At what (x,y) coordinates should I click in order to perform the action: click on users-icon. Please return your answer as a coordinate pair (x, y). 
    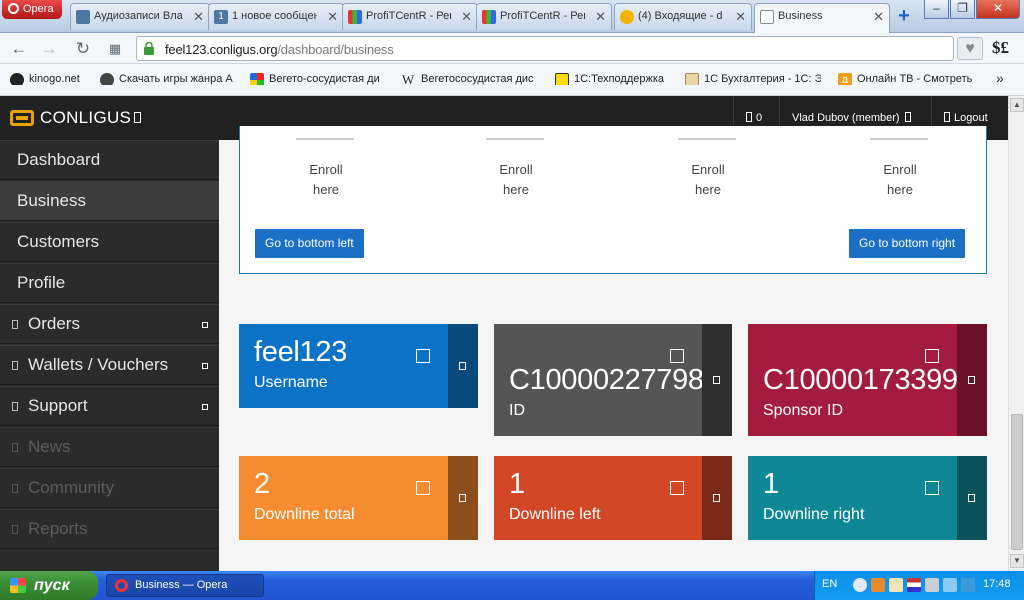
    Looking at the image, I should click on (423, 488).